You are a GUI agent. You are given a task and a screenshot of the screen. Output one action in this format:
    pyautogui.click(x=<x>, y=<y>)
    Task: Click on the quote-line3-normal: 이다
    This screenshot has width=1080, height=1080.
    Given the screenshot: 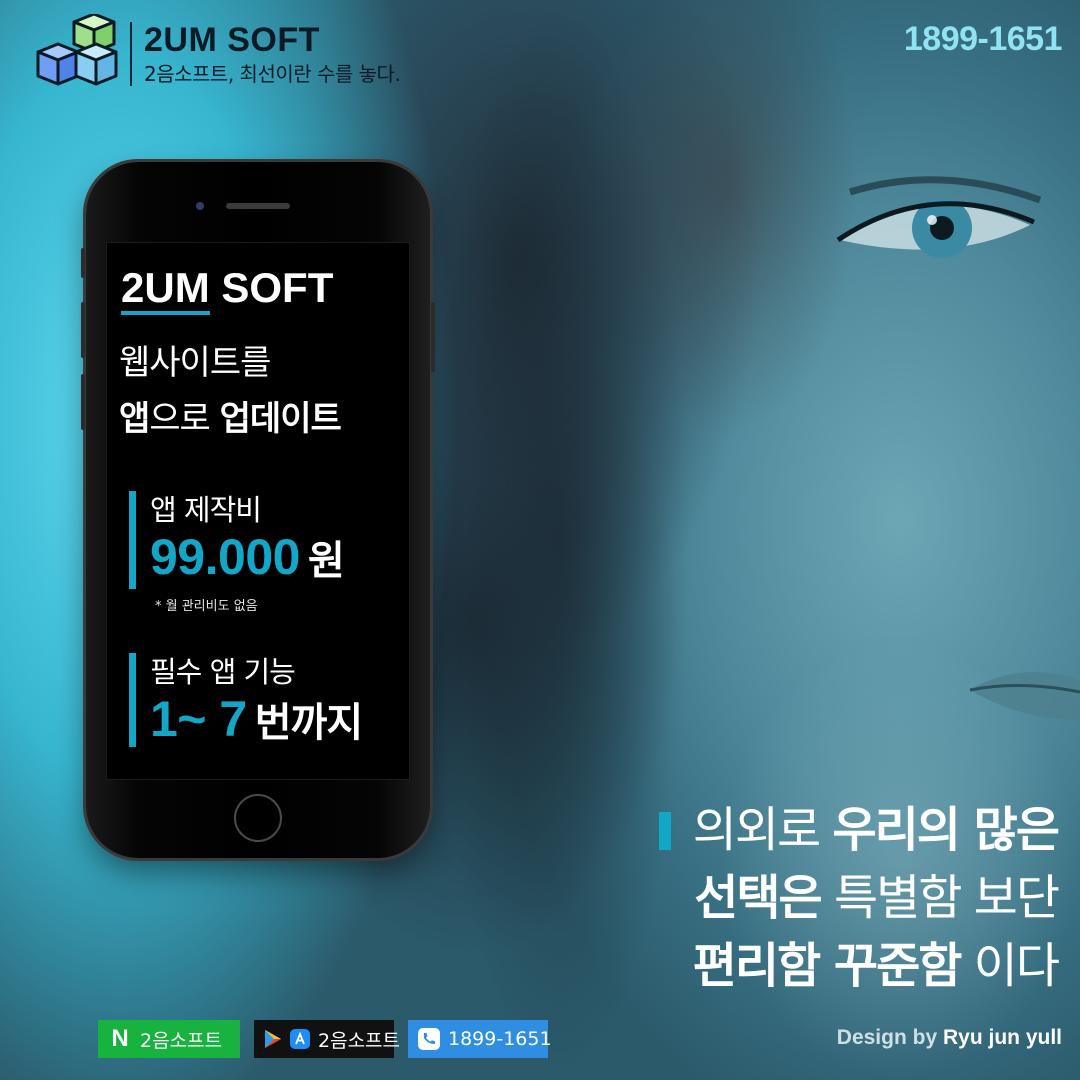 What is the action you would take?
    pyautogui.click(x=1016, y=966)
    